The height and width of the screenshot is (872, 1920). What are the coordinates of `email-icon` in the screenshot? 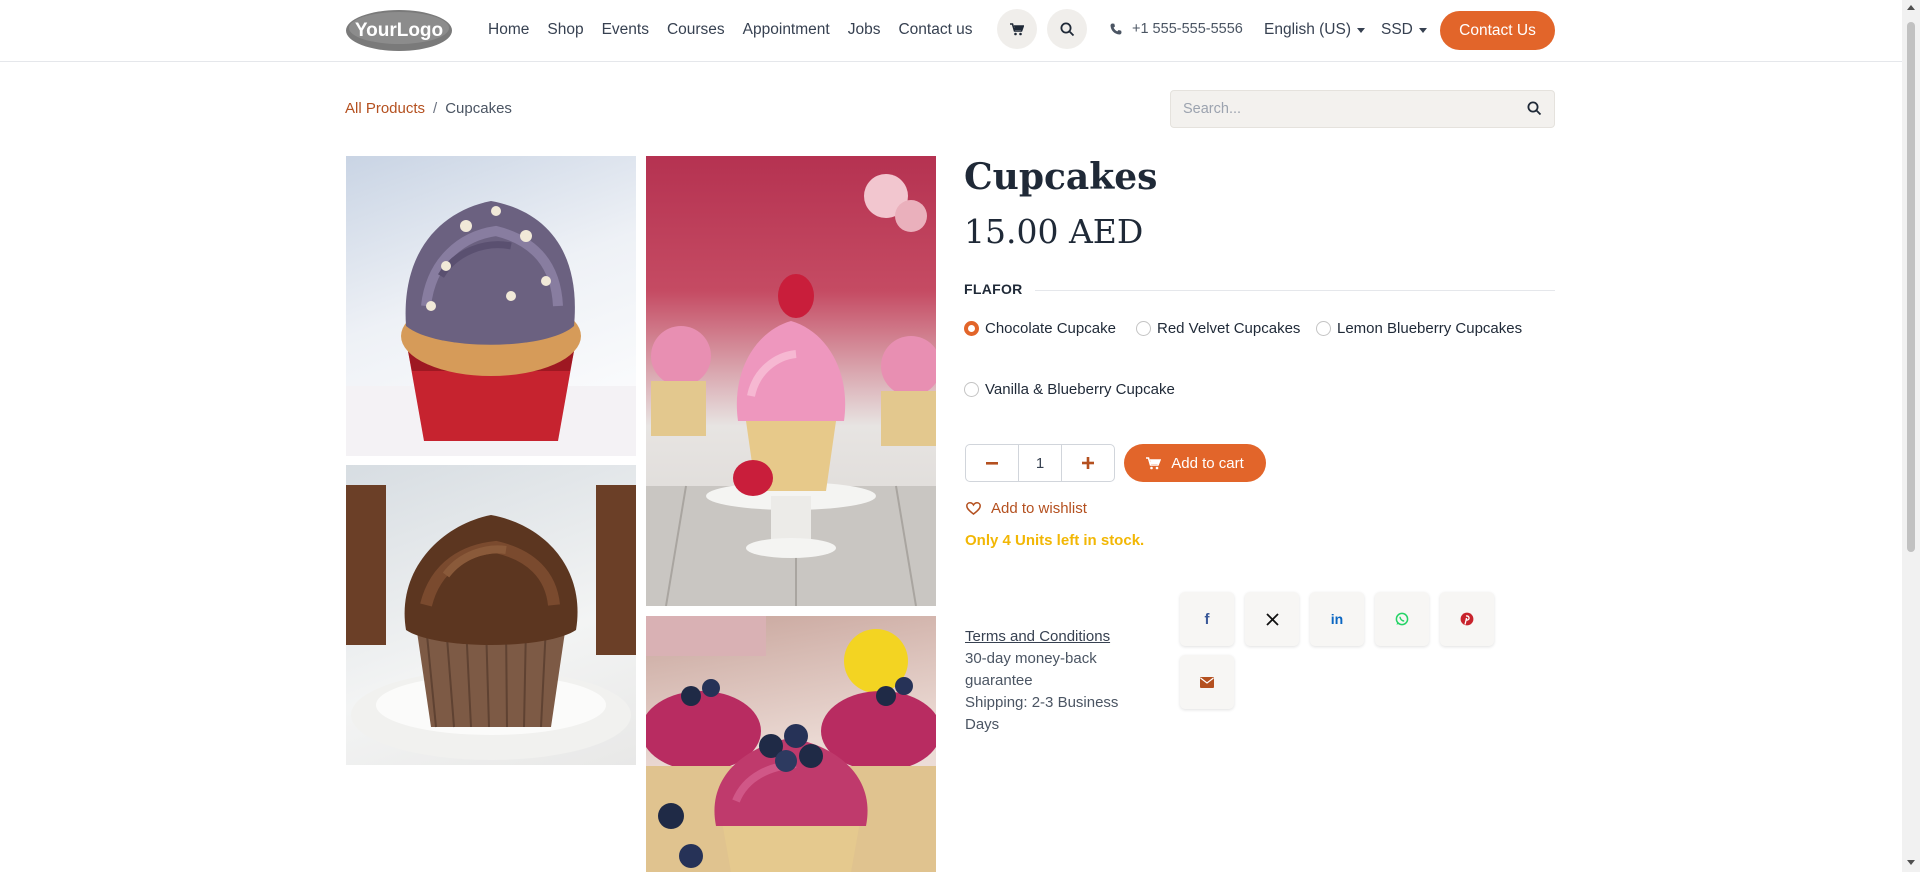 It's located at (1207, 682).